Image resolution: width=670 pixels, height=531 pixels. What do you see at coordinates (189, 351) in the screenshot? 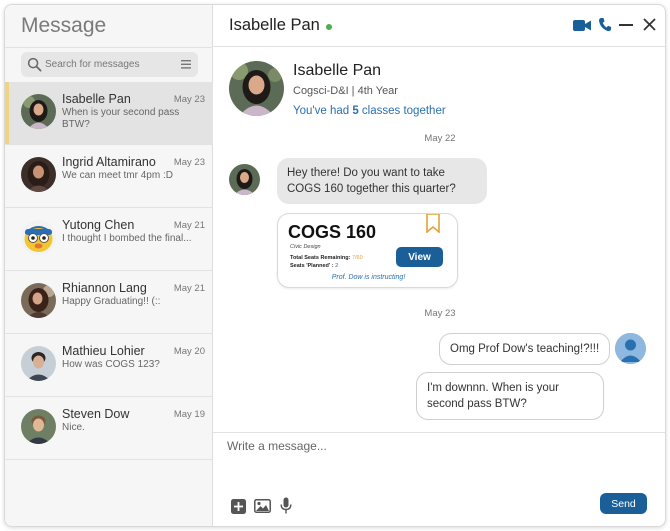
I see `conversation-date: May 20` at bounding box center [189, 351].